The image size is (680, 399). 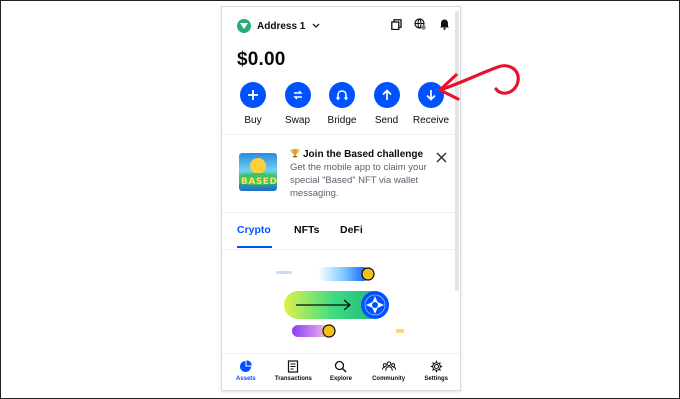 I want to click on people-icon, so click(x=388, y=366).